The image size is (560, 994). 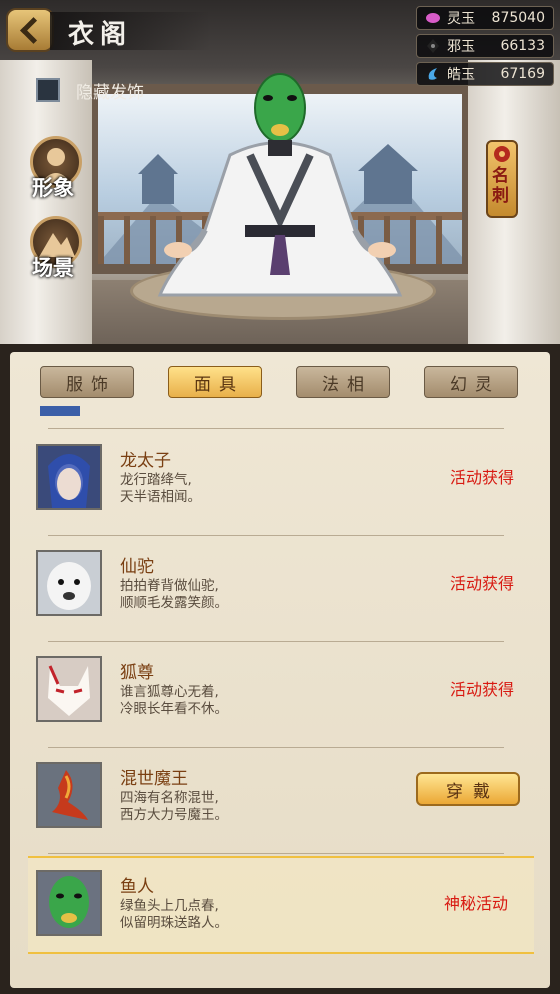 What do you see at coordinates (69, 903) in the screenshot?
I see `fishman-mask-icon` at bounding box center [69, 903].